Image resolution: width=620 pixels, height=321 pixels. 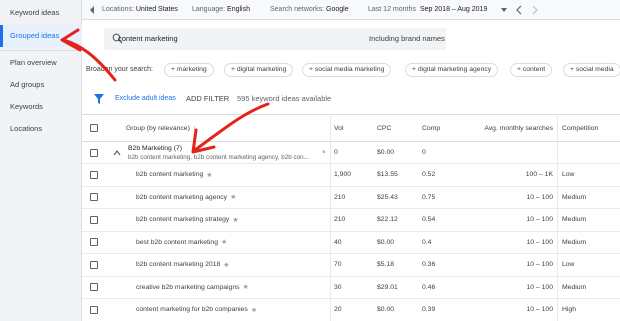 What do you see at coordinates (71, 40) in the screenshot?
I see `annotation-arrowhead-sidebar` at bounding box center [71, 40].